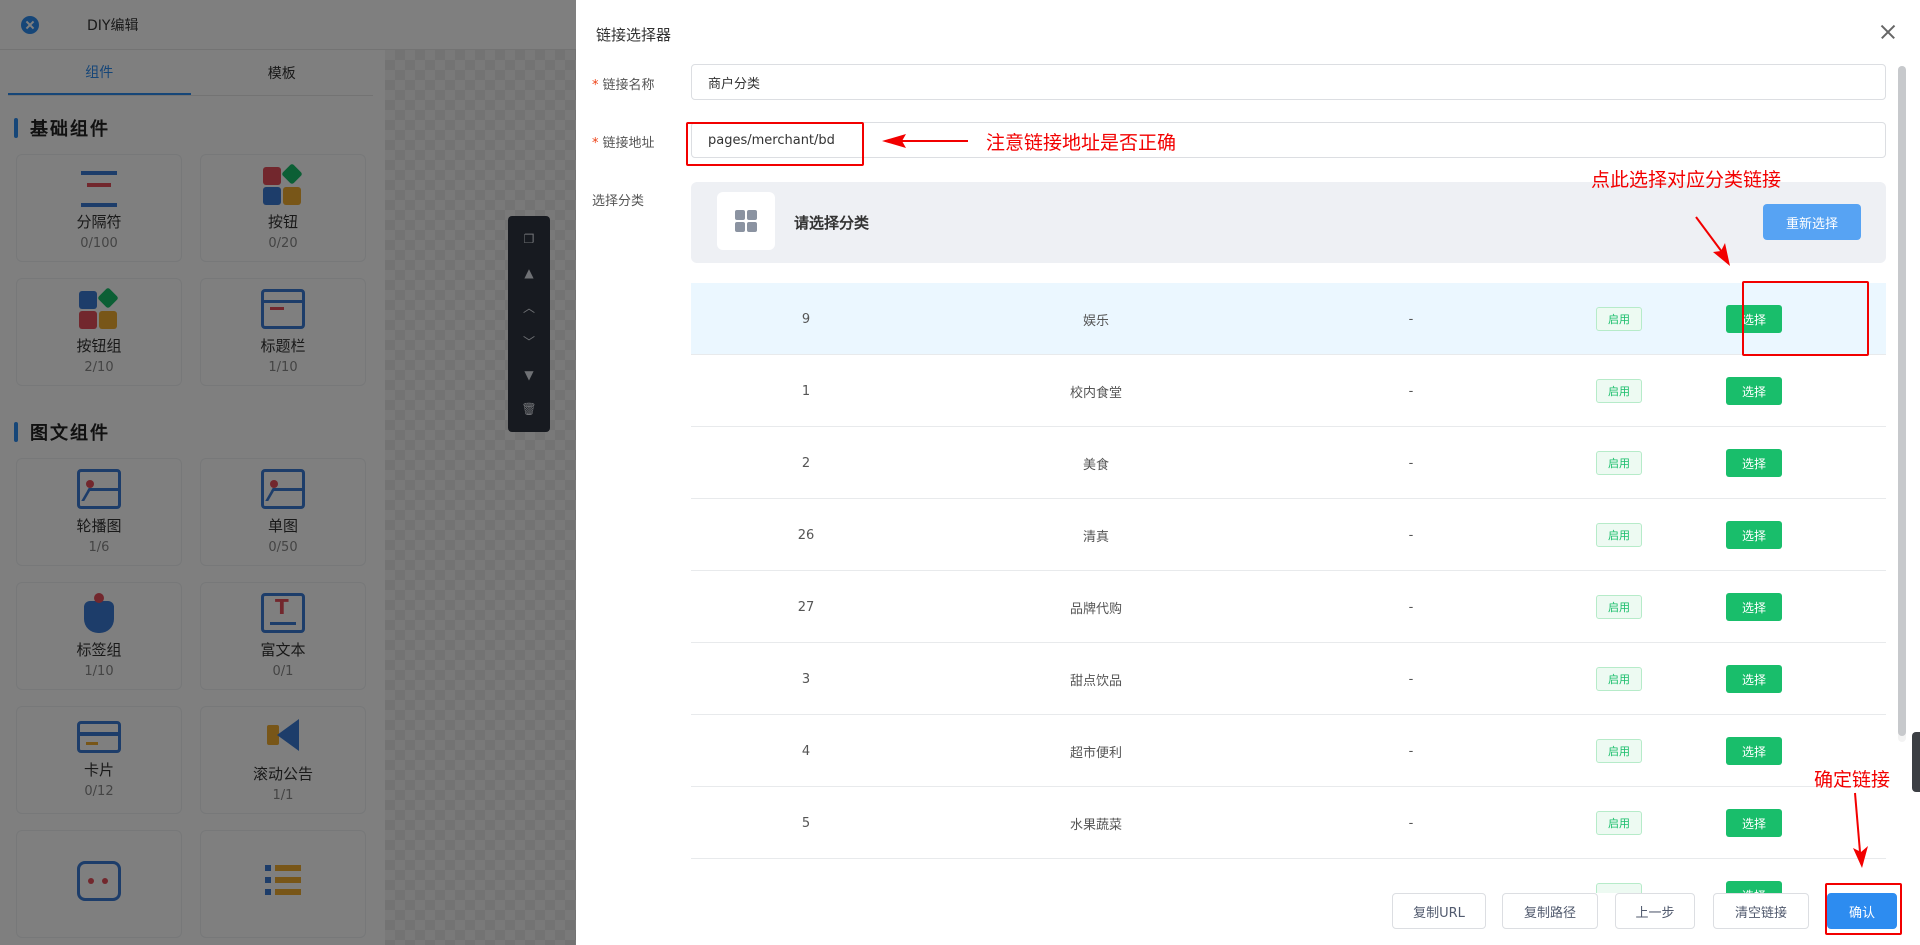 This screenshot has width=1920, height=945. What do you see at coordinates (1288, 319) in the screenshot?
I see `table-row: 9 娱乐 - 启用 选择` at bounding box center [1288, 319].